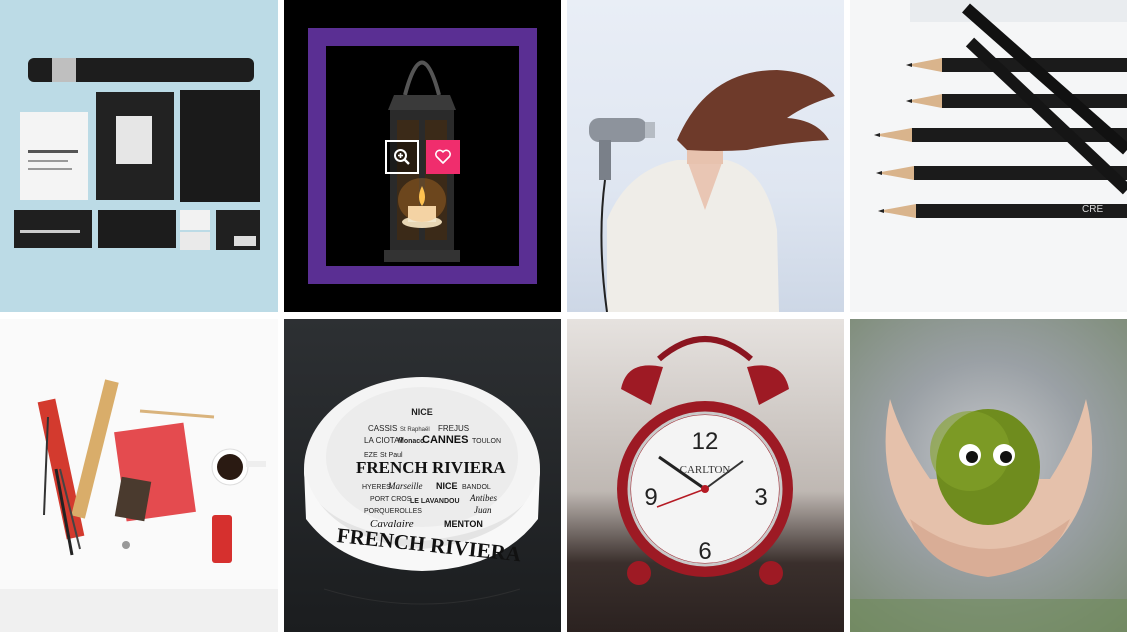  I want to click on gallery-tile-moss-creature, so click(988, 475).